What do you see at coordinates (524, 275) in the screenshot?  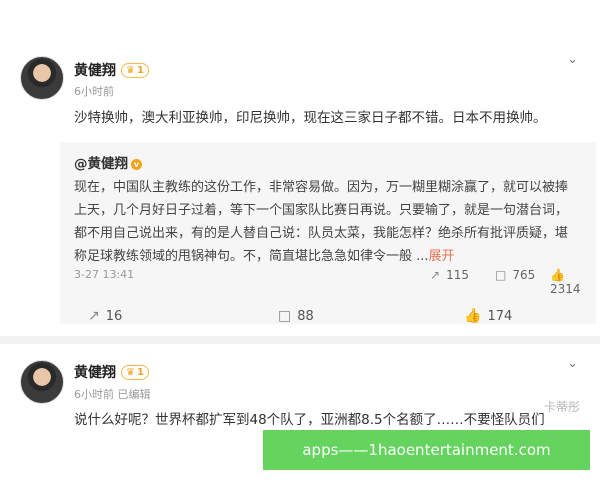 I see `comment-count: 765` at bounding box center [524, 275].